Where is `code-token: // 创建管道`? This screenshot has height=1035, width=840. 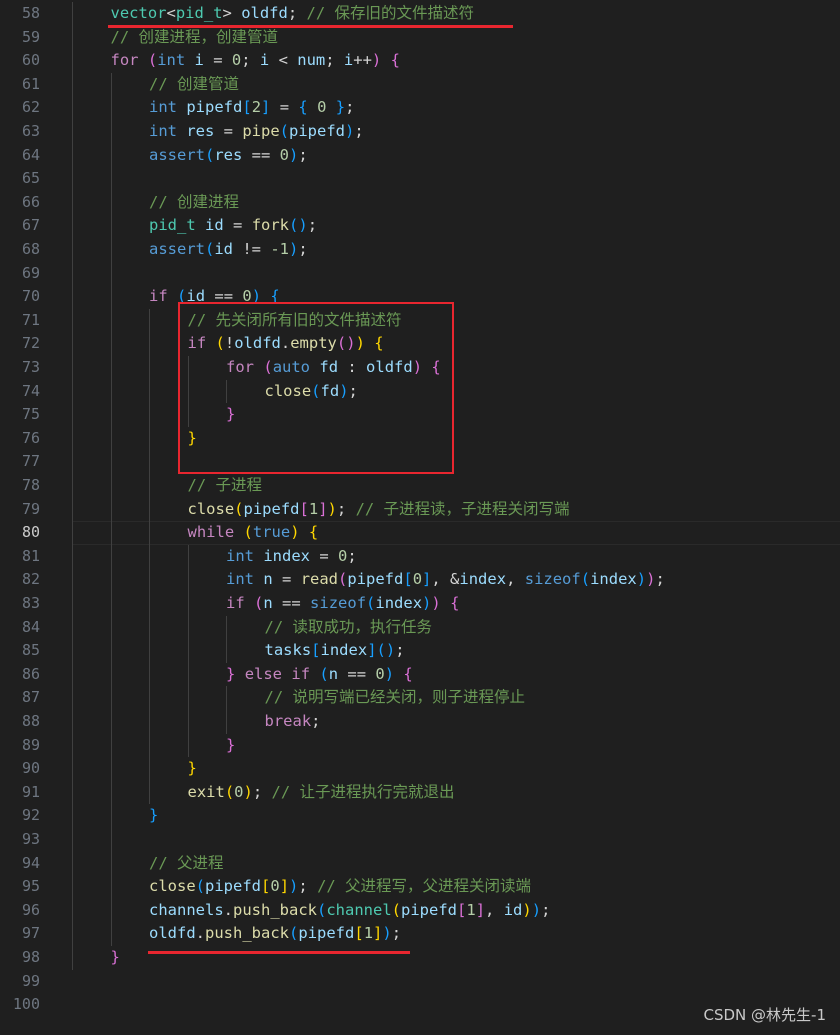 code-token: // 创建管道 is located at coordinates (194, 83).